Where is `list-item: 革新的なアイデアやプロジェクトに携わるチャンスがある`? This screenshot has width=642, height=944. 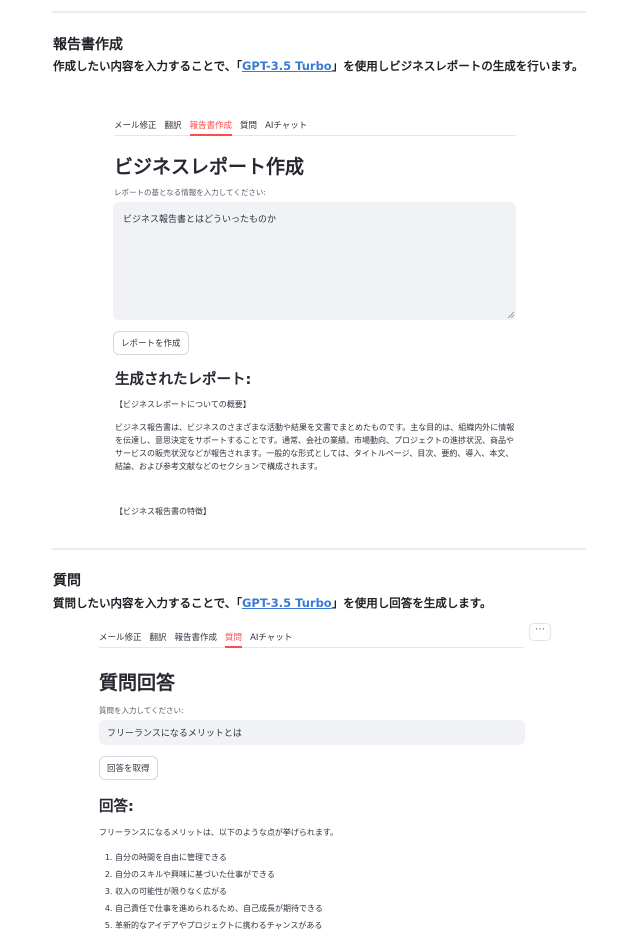
list-item: 革新的なアイデアやプロジェクトに携わるチャンスがある is located at coordinates (219, 925).